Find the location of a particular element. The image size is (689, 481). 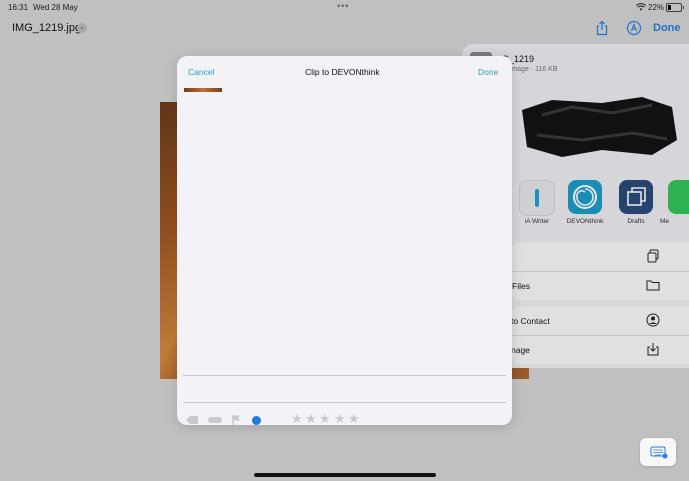

keyboard-button is located at coordinates (658, 452).